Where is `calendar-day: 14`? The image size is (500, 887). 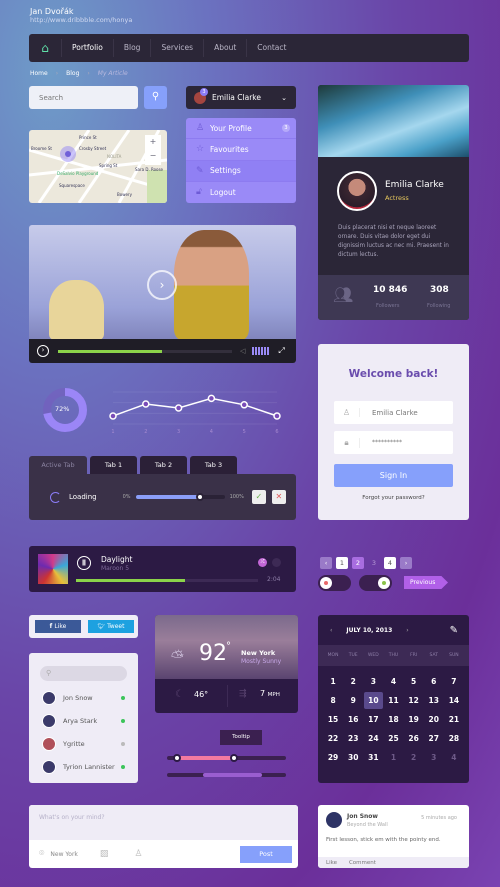
calendar-day: 14 is located at coordinates (453, 700).